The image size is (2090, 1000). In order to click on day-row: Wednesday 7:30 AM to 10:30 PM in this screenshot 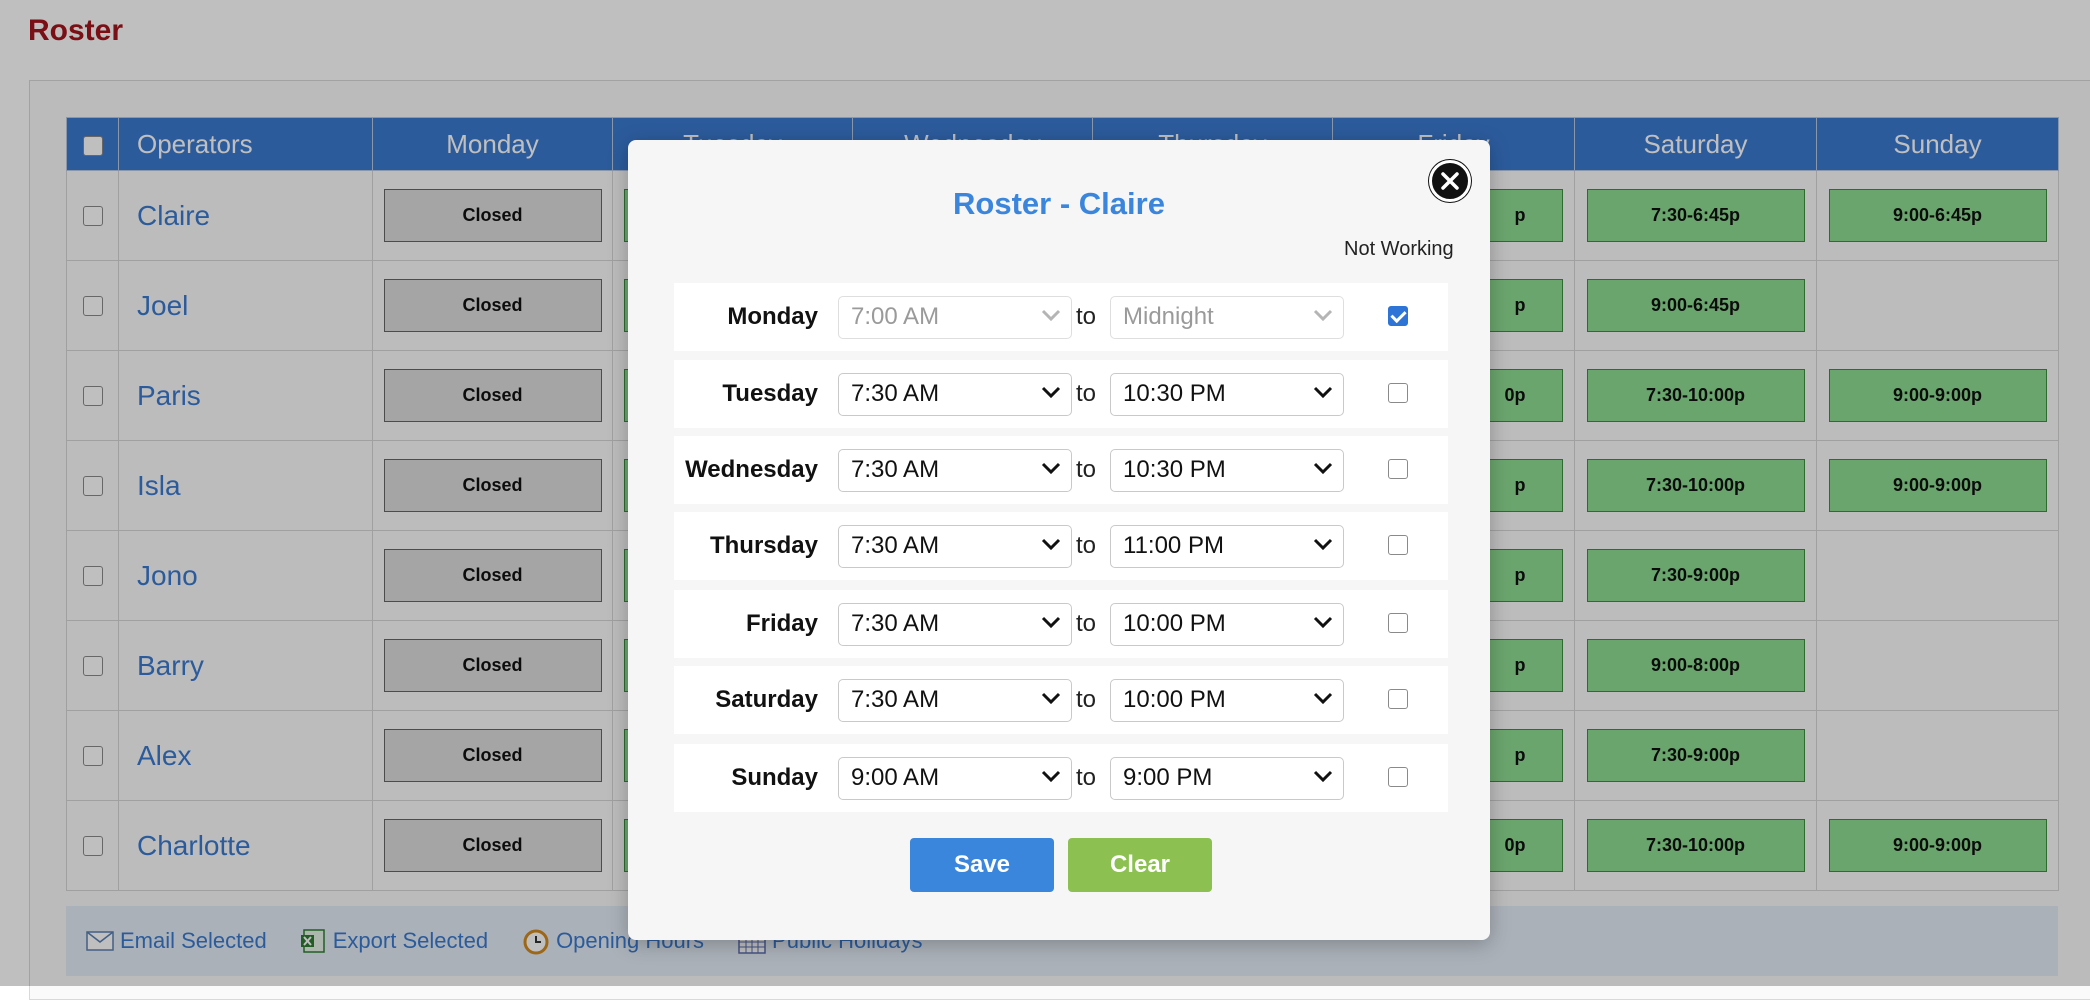, I will do `click(1061, 470)`.